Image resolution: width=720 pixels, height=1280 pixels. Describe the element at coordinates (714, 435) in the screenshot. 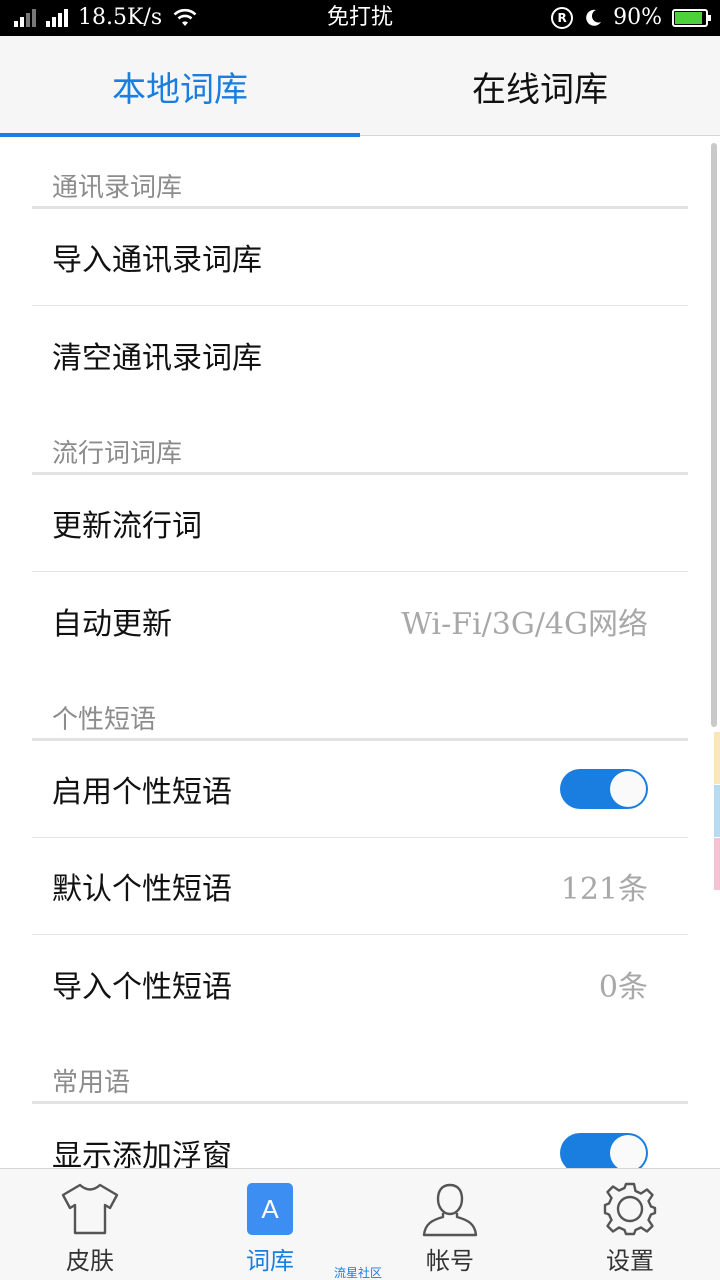

I see `scrollbar` at that location.